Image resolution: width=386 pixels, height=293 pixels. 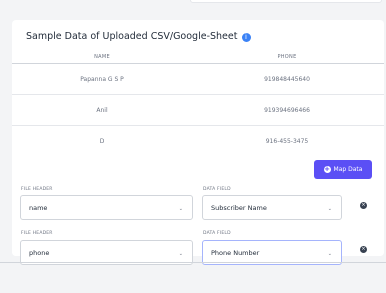 I want to click on divider, so click(x=193, y=262).